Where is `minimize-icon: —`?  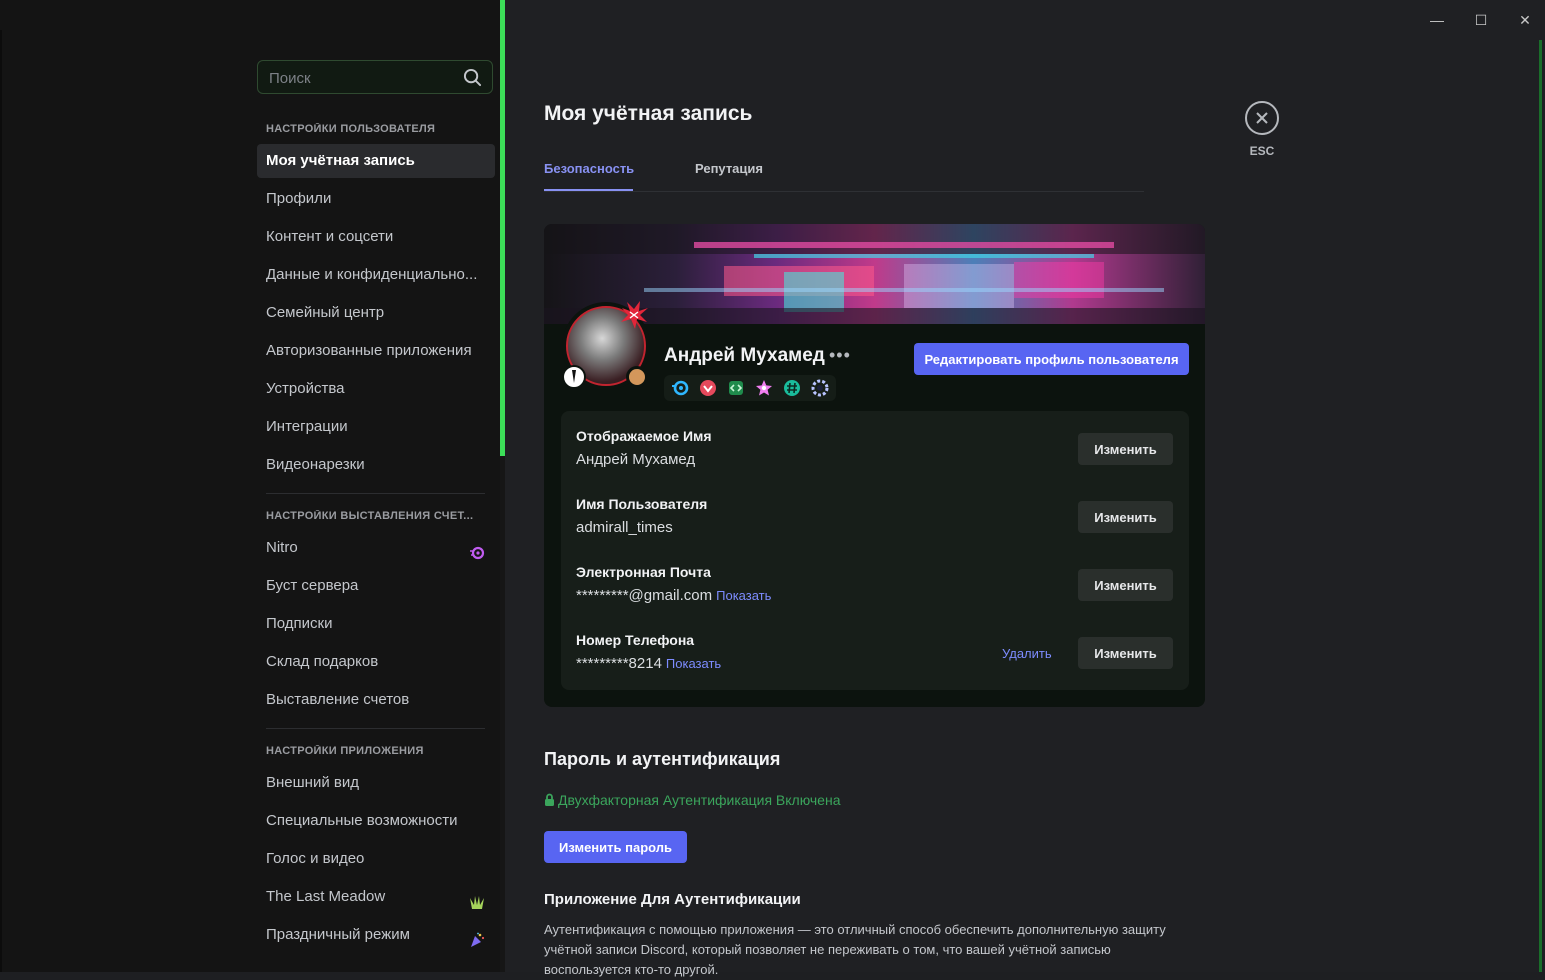 minimize-icon: — is located at coordinates (1437, 20).